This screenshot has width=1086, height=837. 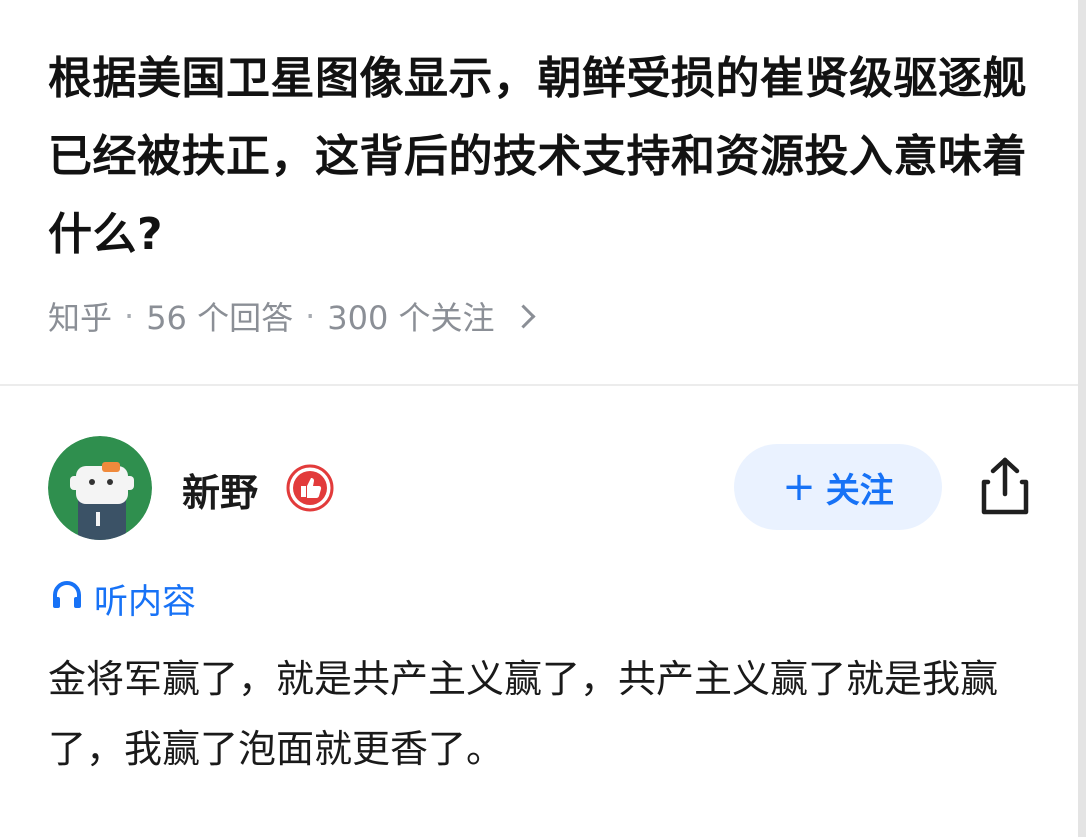 I want to click on avatar, so click(x=100, y=488).